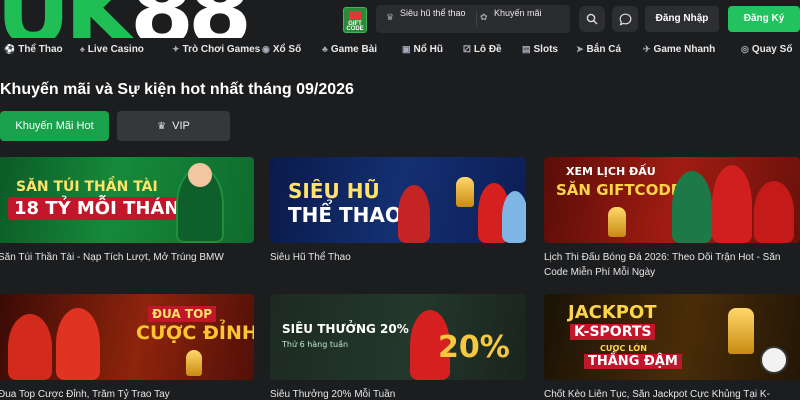  Describe the element at coordinates (679, 49) in the screenshot. I see `nav-item-quick-games: ✈ Game Nhanh` at that location.